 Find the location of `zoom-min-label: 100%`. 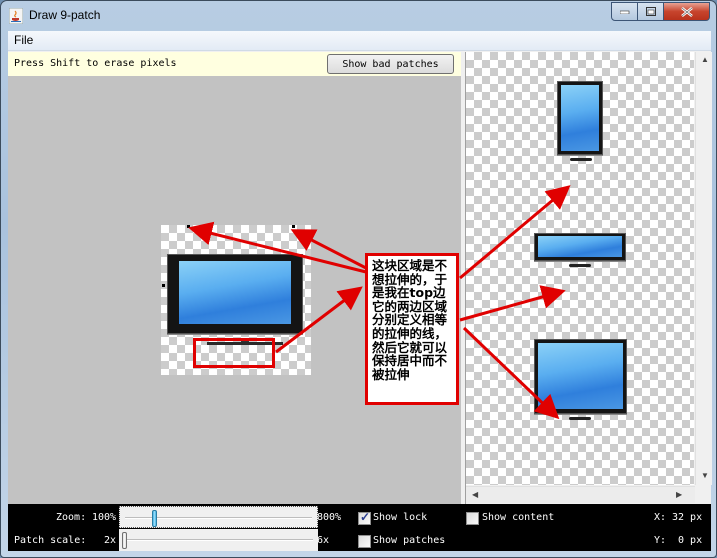

zoom-min-label: 100% is located at coordinates (104, 517).